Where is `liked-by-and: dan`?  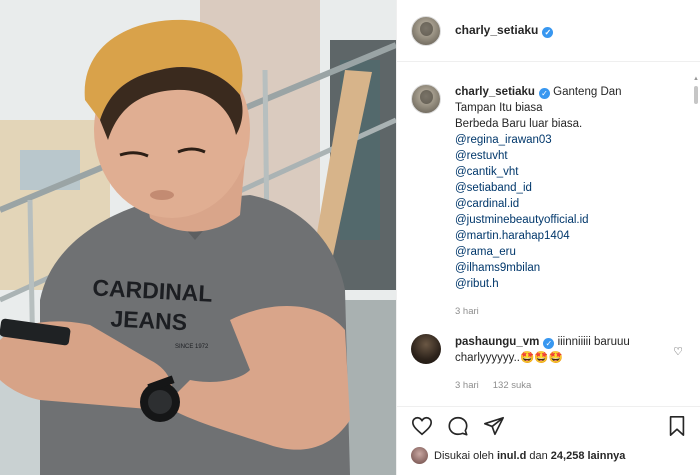 liked-by-and: dan is located at coordinates (538, 455).